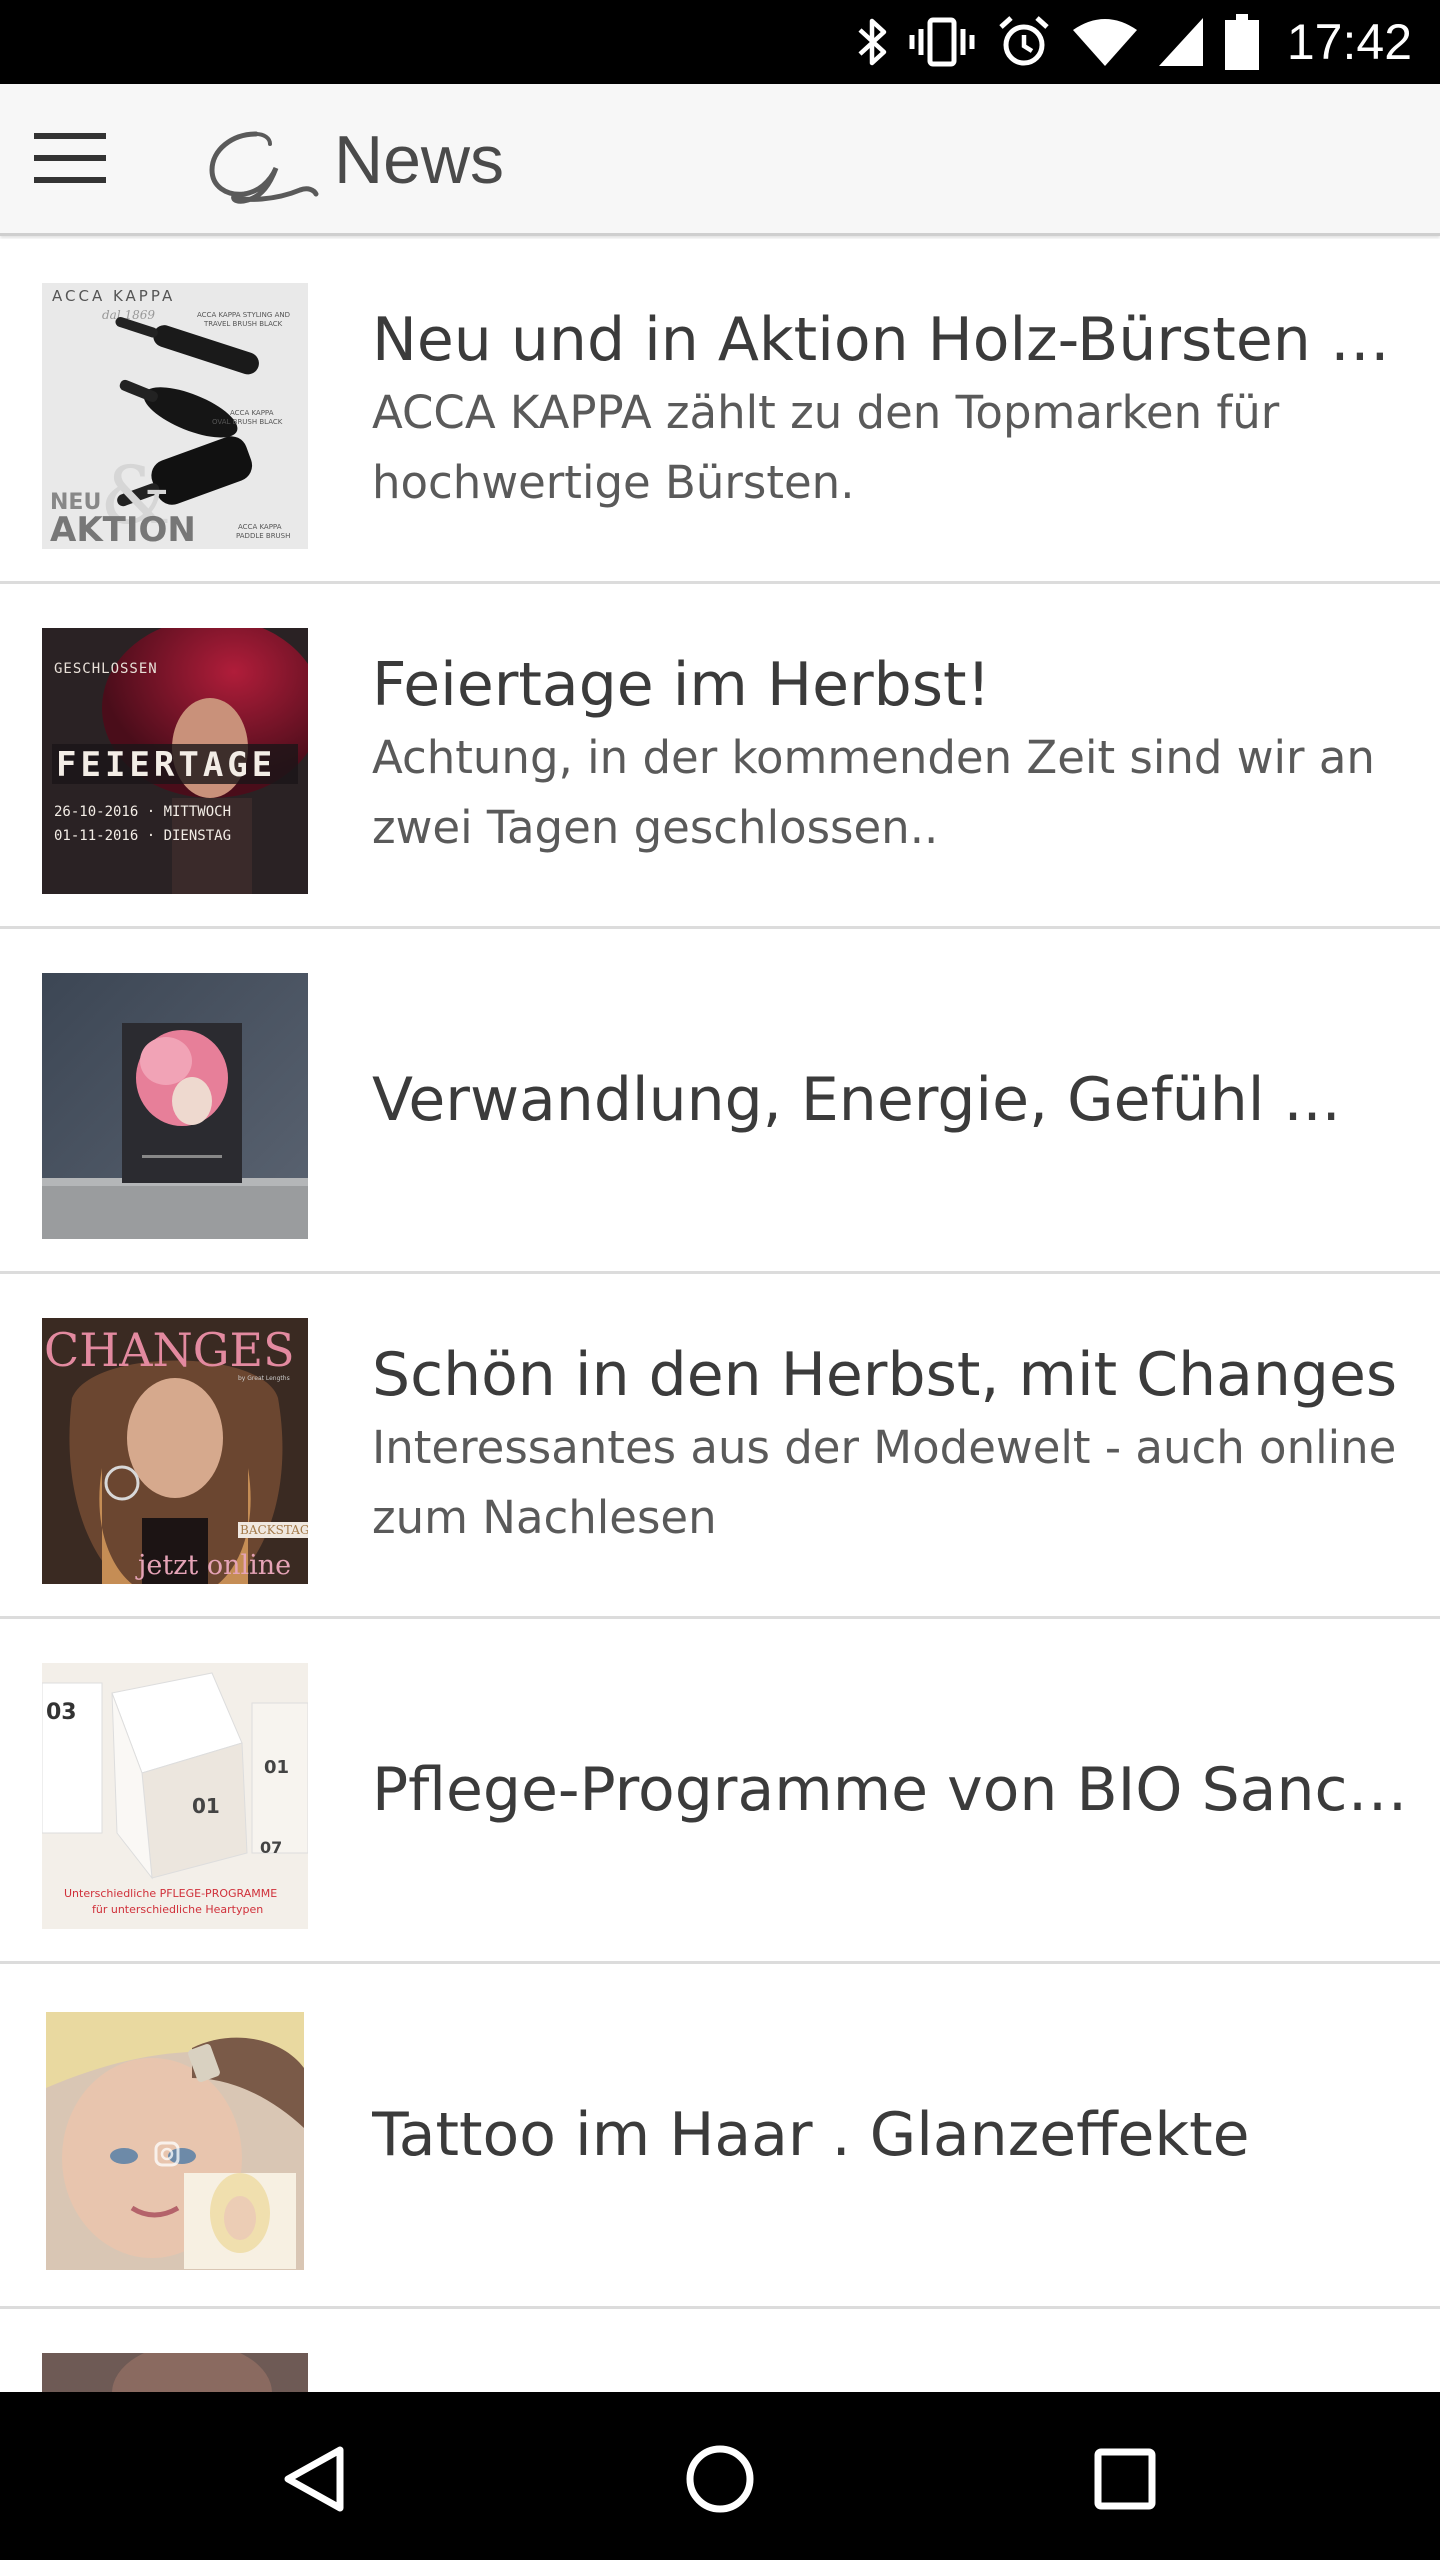 Image resolution: width=1440 pixels, height=2560 pixels. I want to click on news-title: Feiertage im Herbst!, so click(681, 685).